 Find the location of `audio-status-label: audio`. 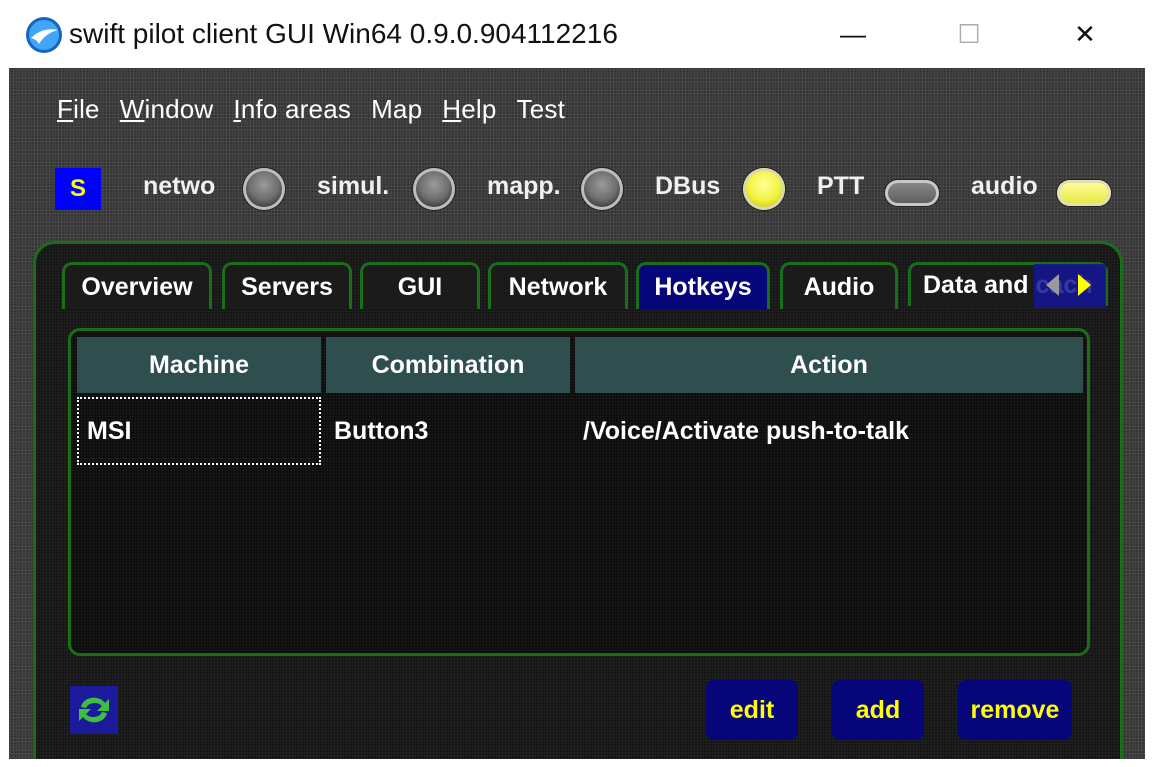

audio-status-label: audio is located at coordinates (1004, 186).